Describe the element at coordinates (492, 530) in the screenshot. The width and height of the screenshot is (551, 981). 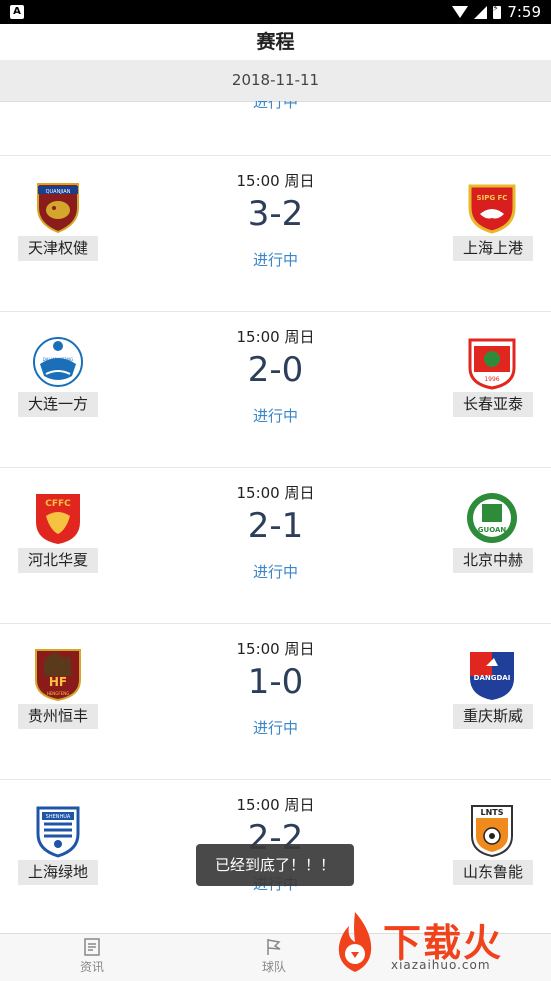
I see `logo-text: GUOAN` at that location.